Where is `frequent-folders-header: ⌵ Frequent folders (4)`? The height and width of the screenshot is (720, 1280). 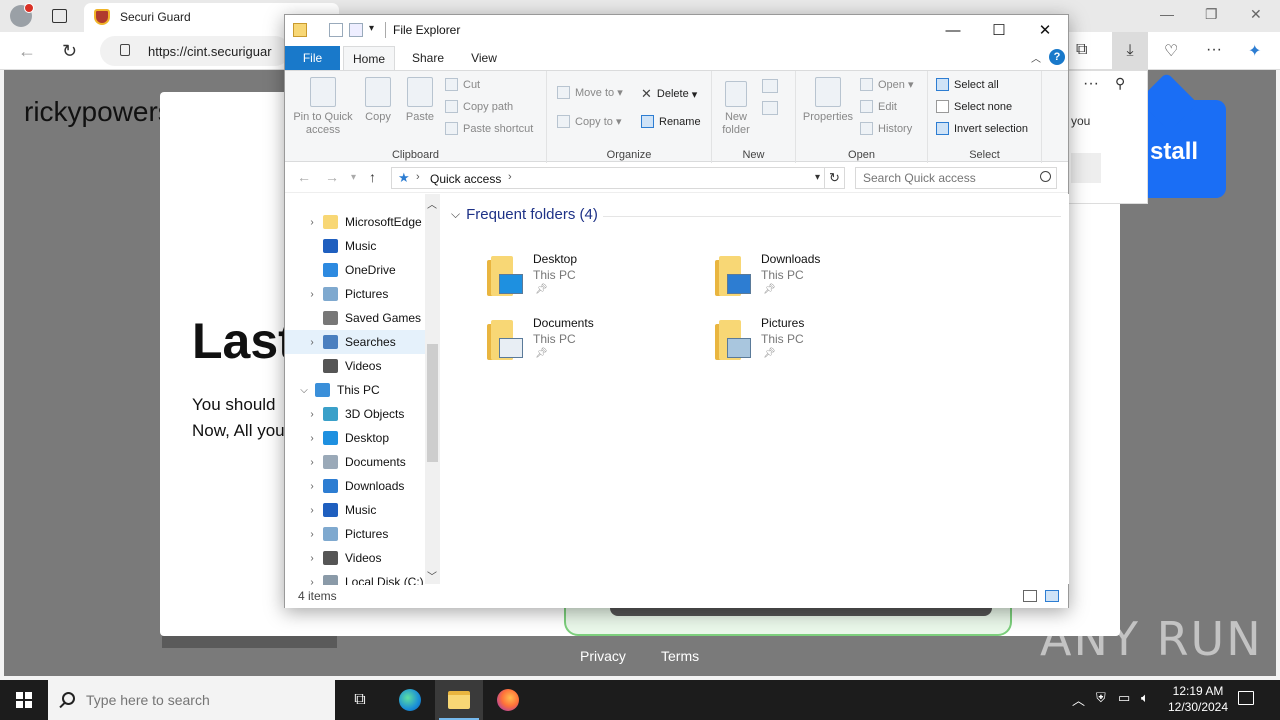
frequent-folders-header: ⌵ Frequent folders (4) is located at coordinates (524, 214).